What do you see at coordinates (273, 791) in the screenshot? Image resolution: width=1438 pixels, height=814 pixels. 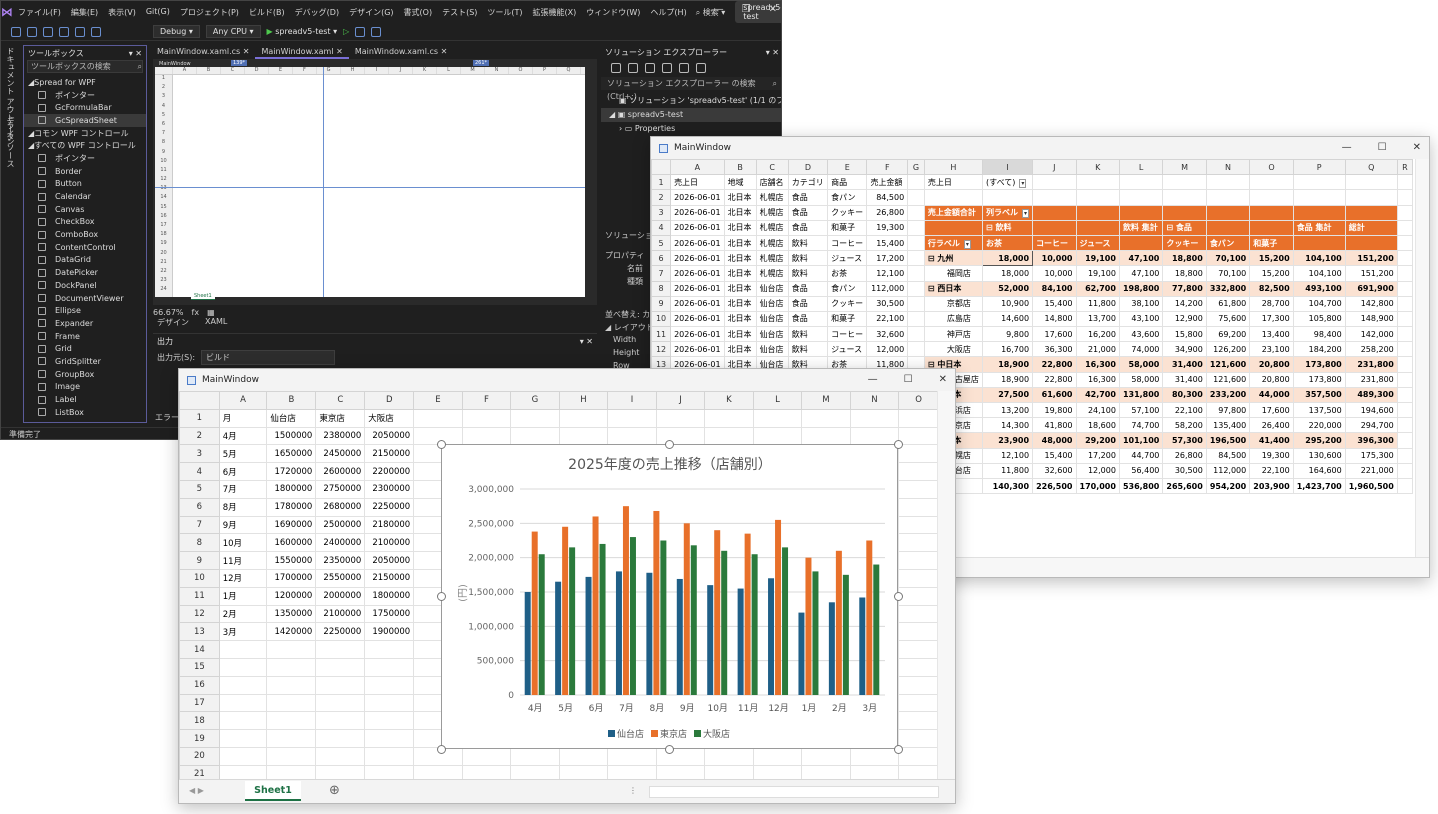 I see `sheet-tab-sheet1: Sheet1` at bounding box center [273, 791].